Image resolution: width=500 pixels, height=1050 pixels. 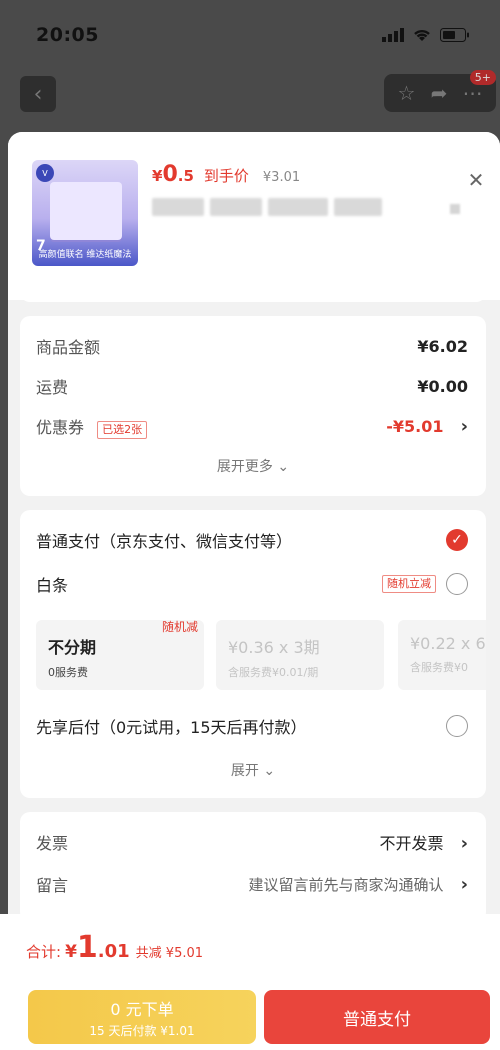 What do you see at coordinates (179, 627) in the screenshot?
I see `installment-badge: 随机减` at bounding box center [179, 627].